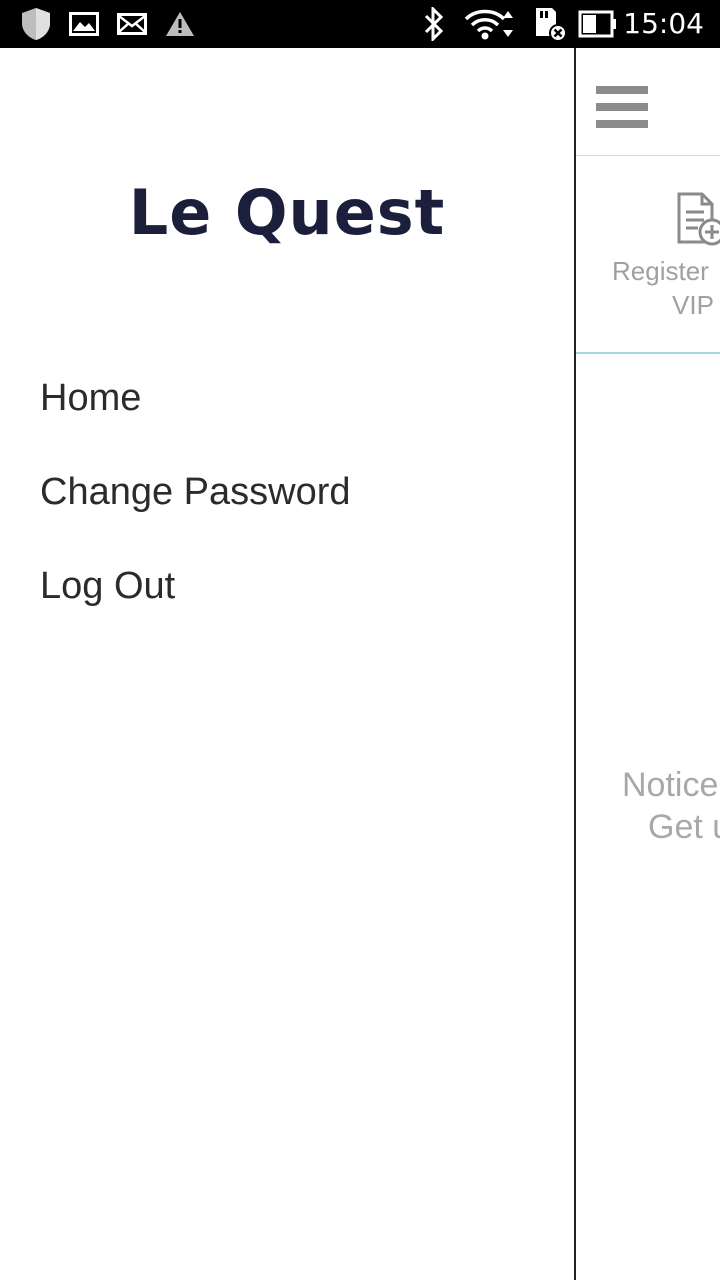 The image size is (720, 1280). What do you see at coordinates (698, 222) in the screenshot?
I see `document-add-icon` at bounding box center [698, 222].